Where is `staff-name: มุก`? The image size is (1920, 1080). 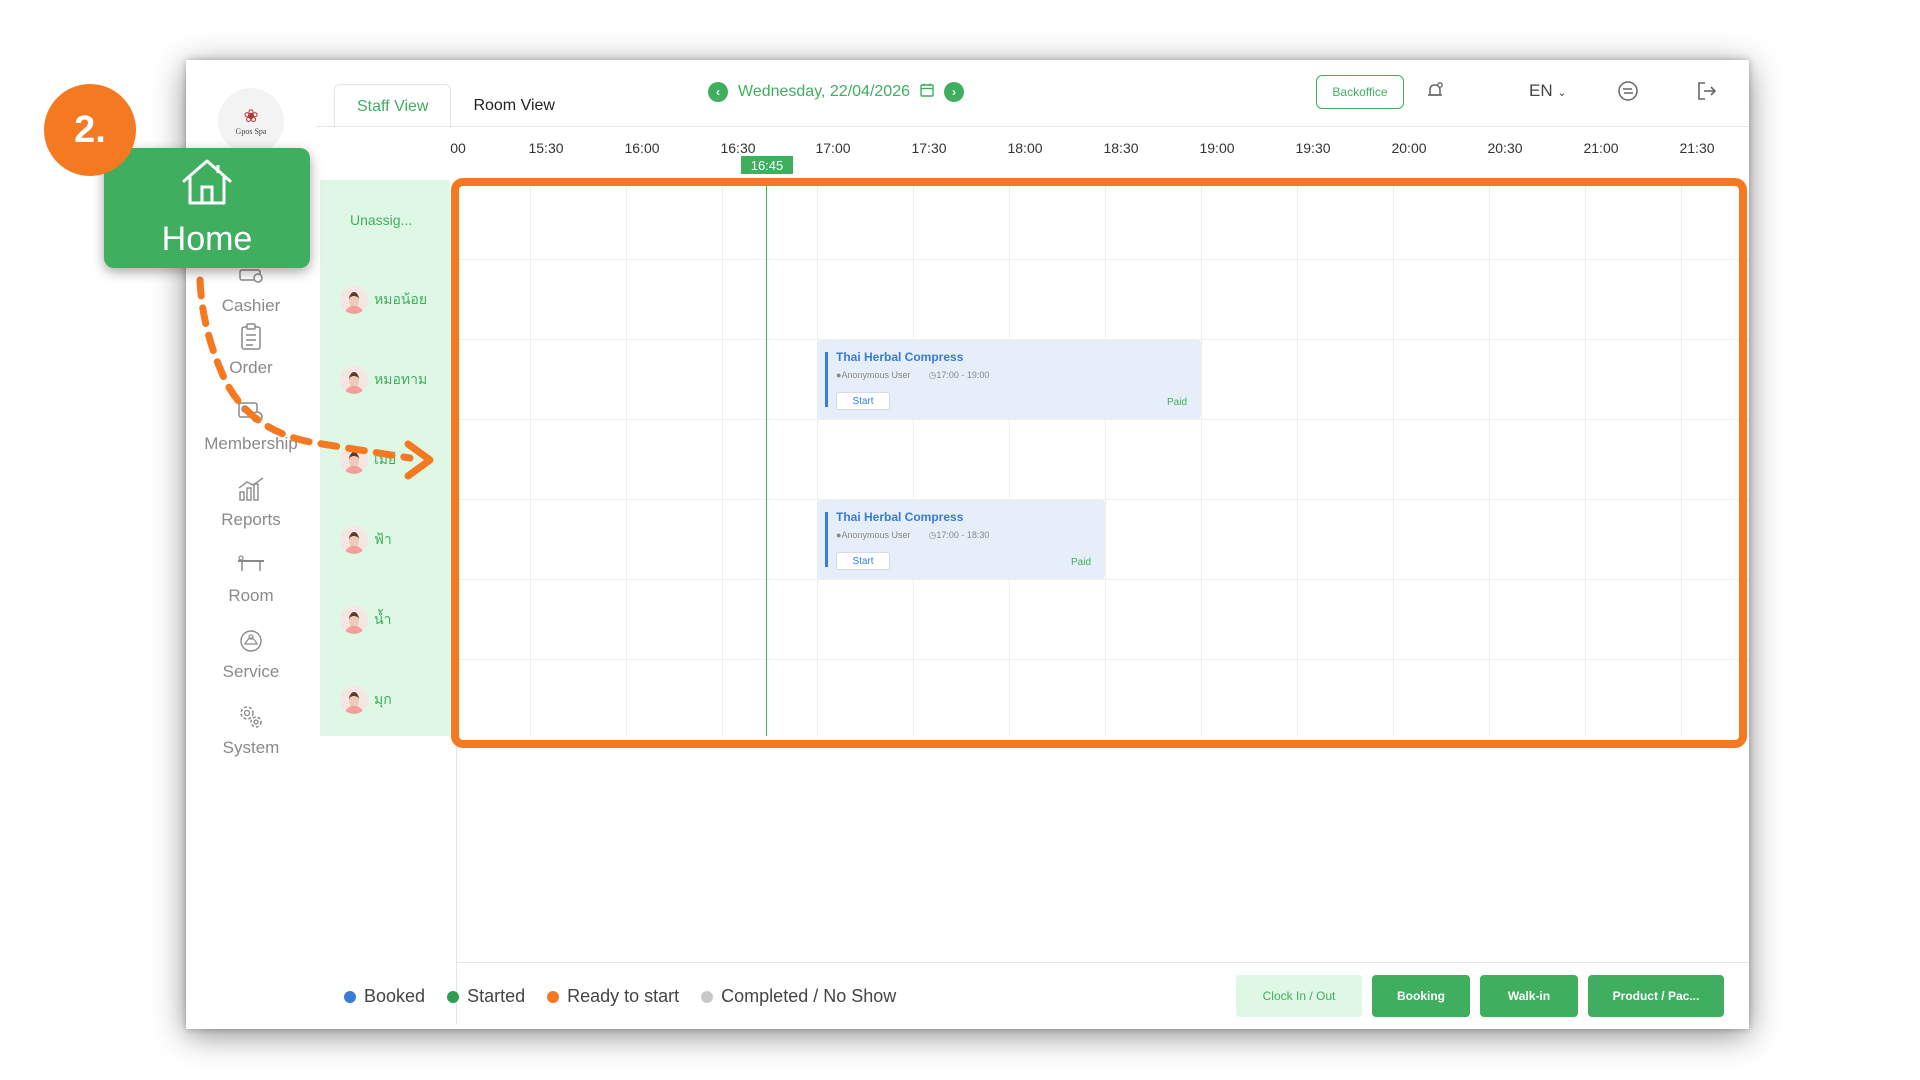 staff-name: มุก is located at coordinates (383, 698).